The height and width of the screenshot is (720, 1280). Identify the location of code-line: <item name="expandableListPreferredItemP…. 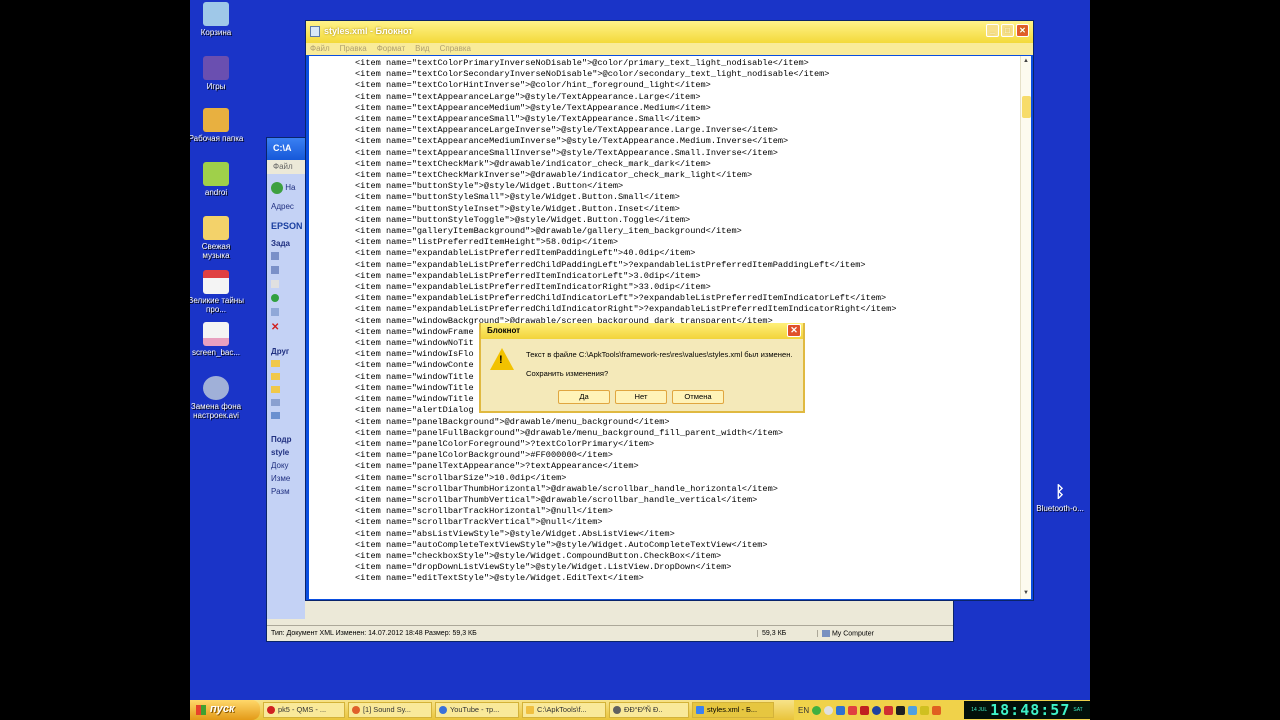
(525, 253).